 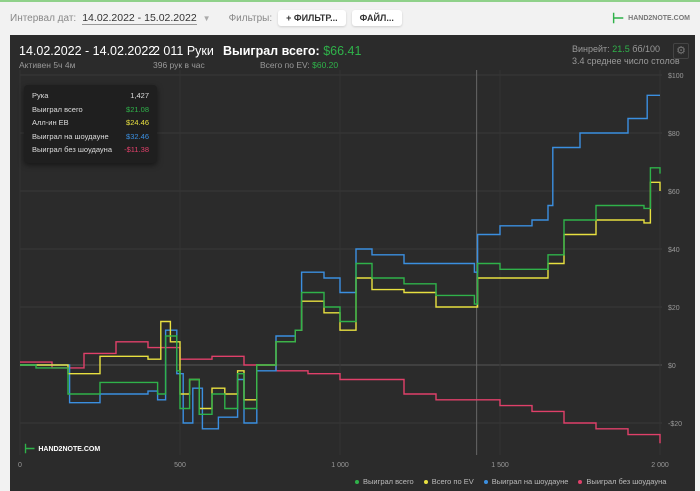 I want to click on legend-item: Выиграл на шоудауне, so click(x=526, y=481).